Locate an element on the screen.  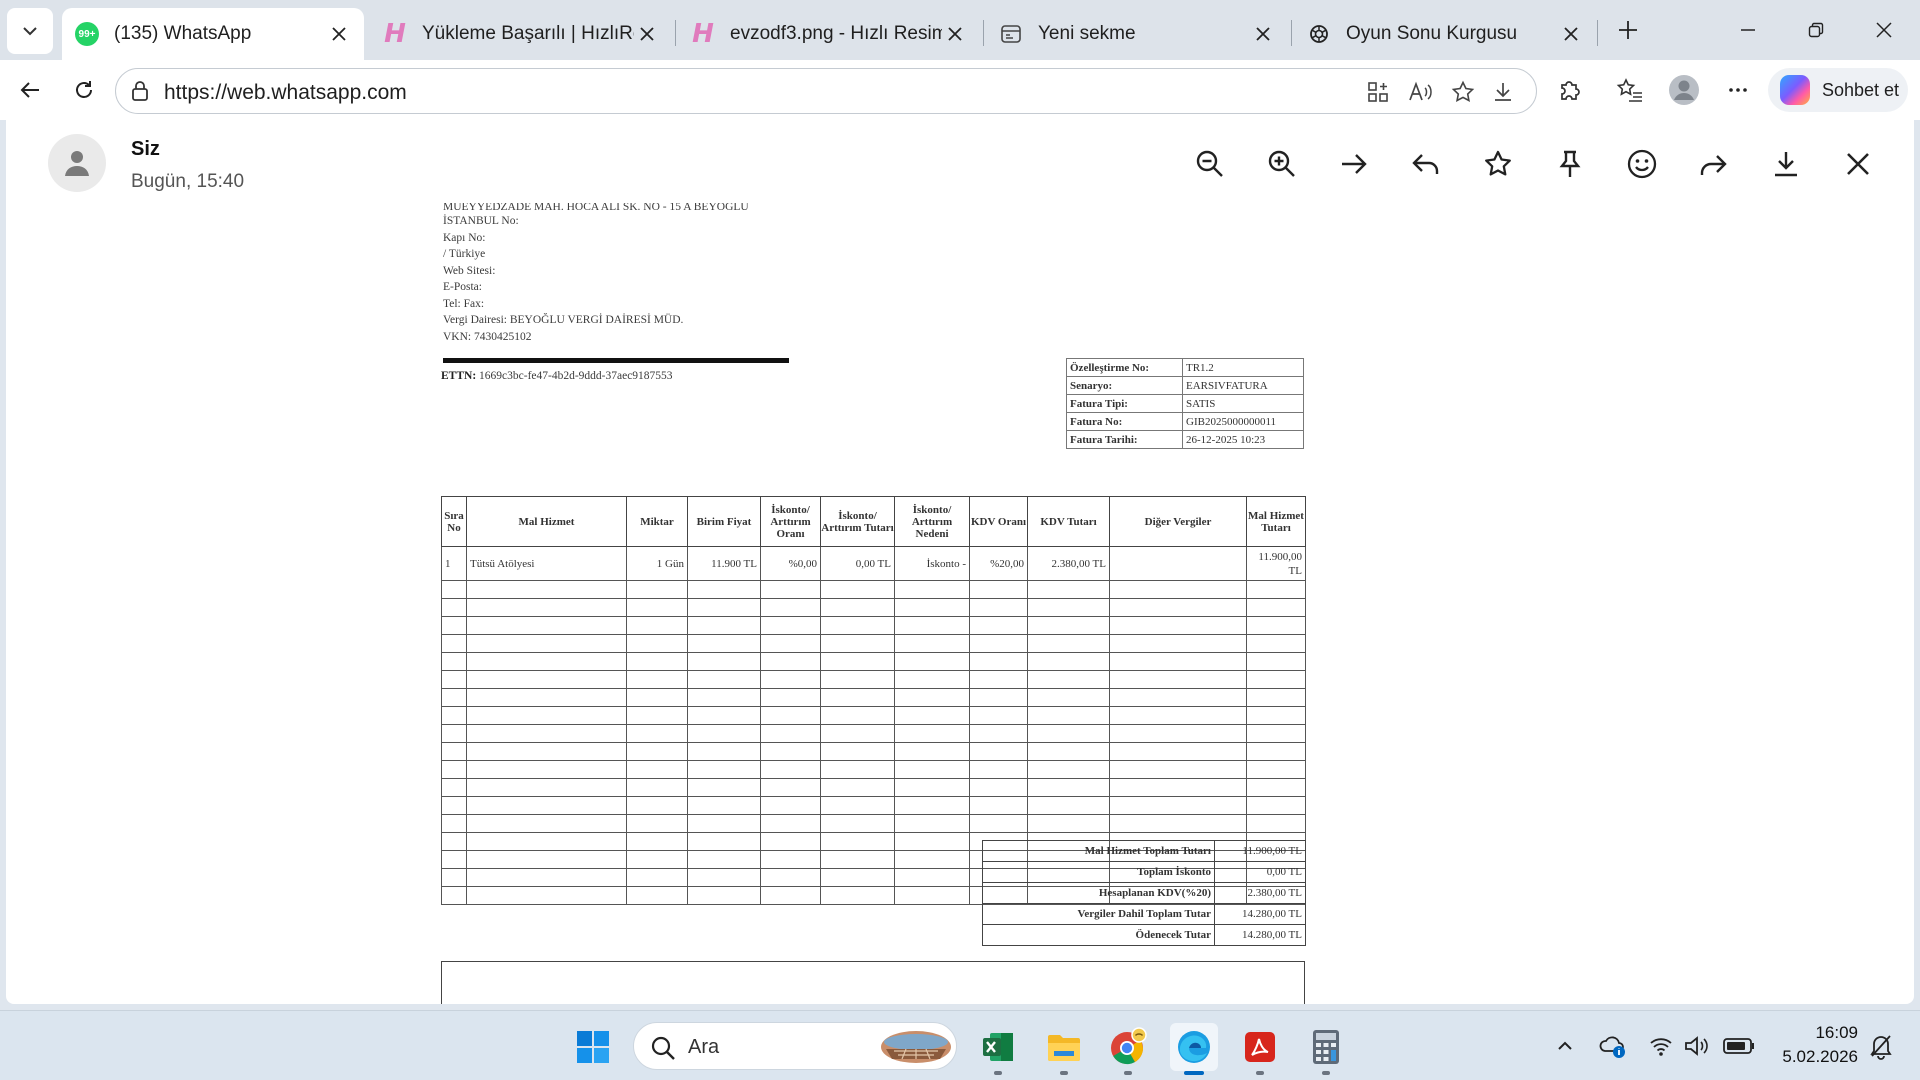
url-text: https://web.whatsapp.com is located at coordinates (285, 93).